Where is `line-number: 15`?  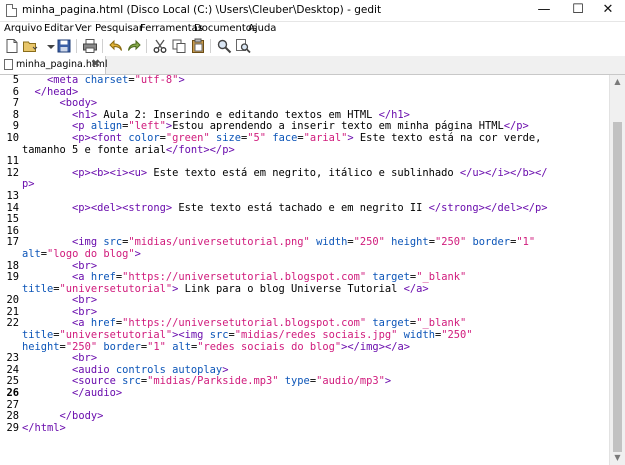
line-number: 15 is located at coordinates (12, 219).